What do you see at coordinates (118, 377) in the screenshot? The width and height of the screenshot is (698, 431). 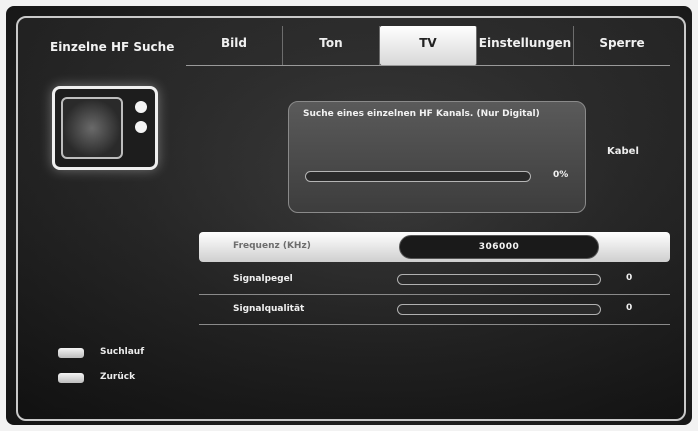 I see `legend-back-label: Zurück` at bounding box center [118, 377].